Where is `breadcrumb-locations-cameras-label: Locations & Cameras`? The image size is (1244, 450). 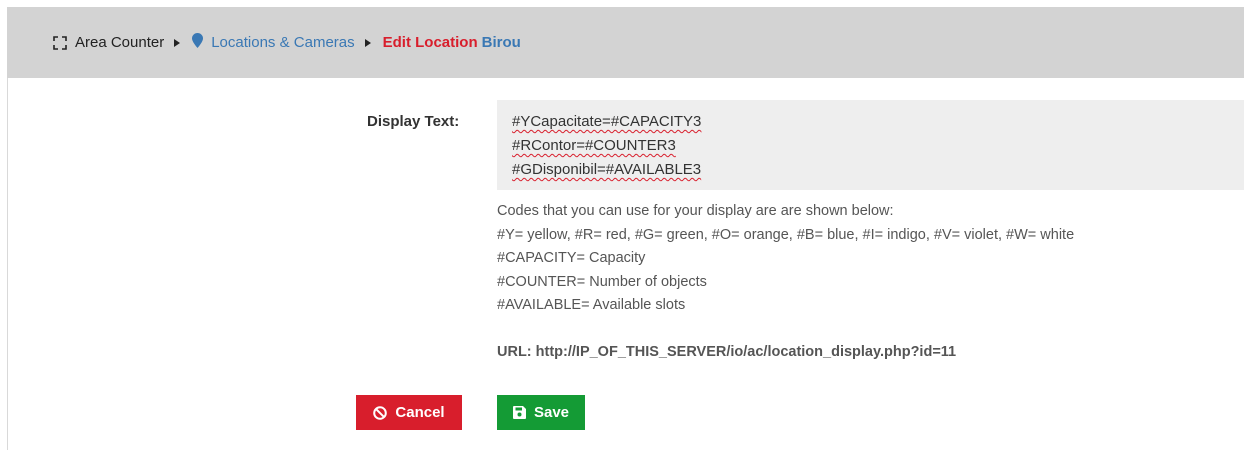 breadcrumb-locations-cameras-label: Locations & Cameras is located at coordinates (283, 42).